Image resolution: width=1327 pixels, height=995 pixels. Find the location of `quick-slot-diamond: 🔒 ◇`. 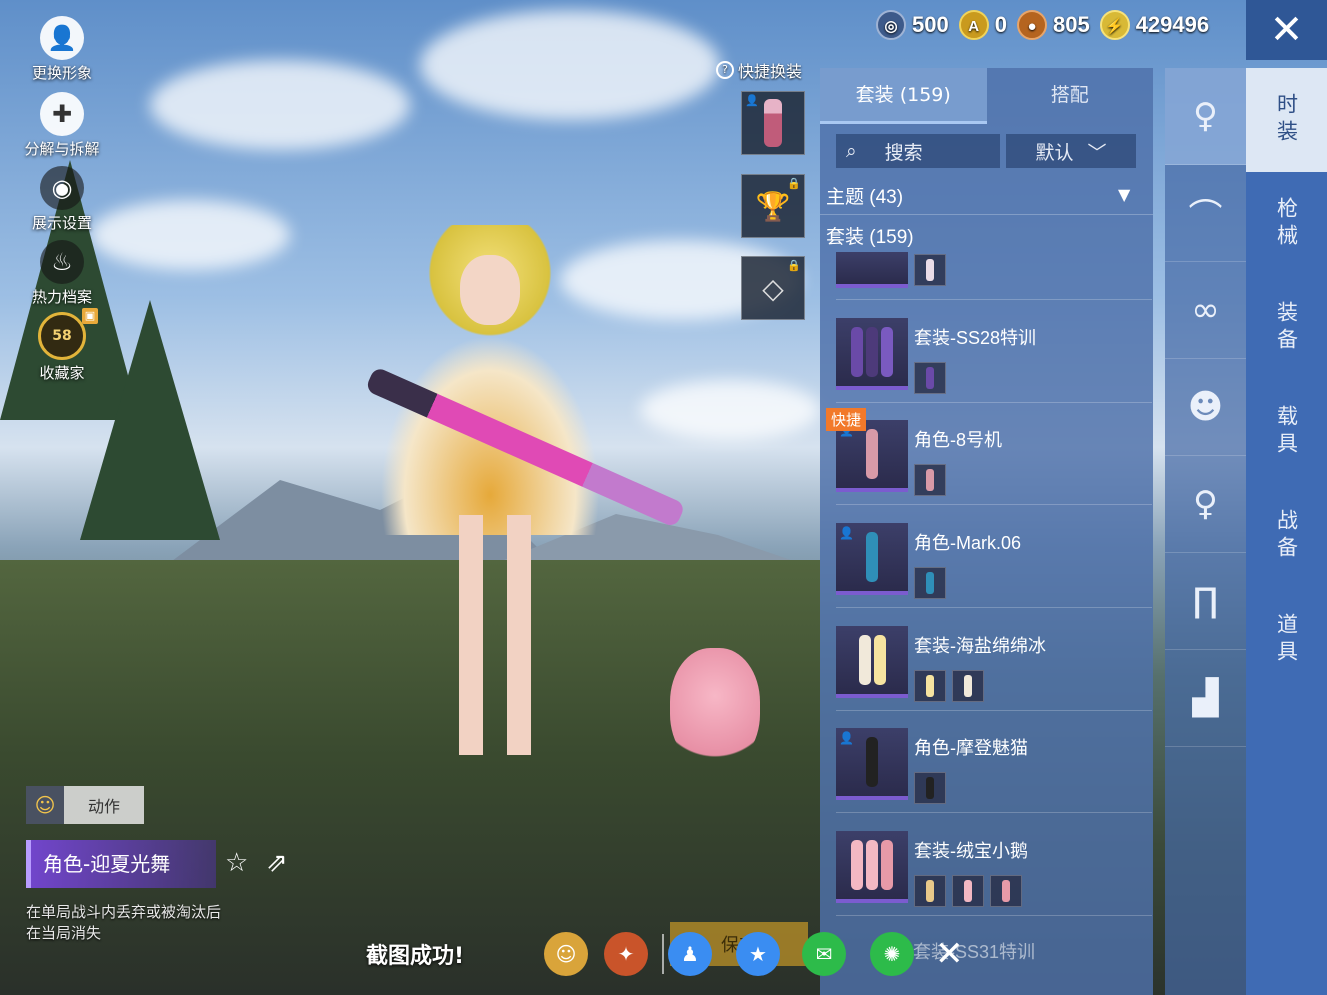

quick-slot-diamond: 🔒 ◇ is located at coordinates (773, 288).